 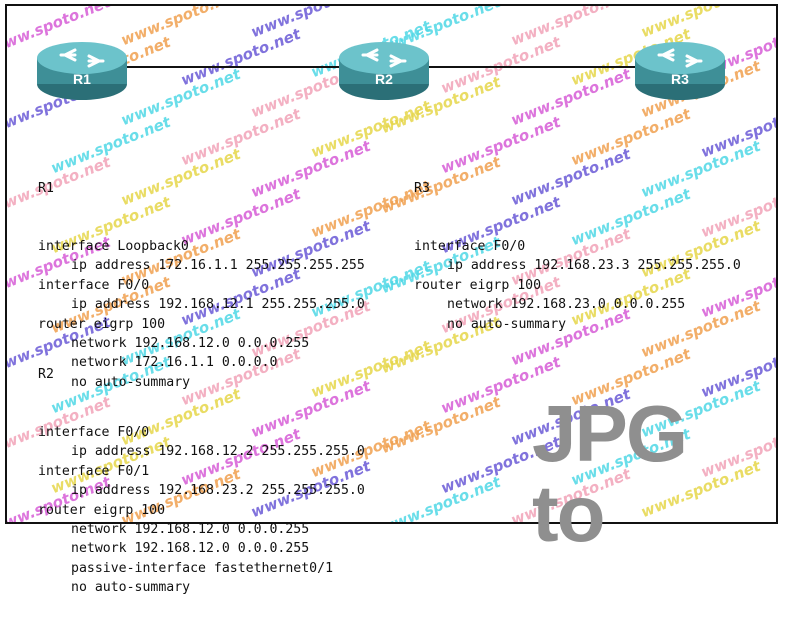 I want to click on router-r2: R2, so click(x=384, y=71).